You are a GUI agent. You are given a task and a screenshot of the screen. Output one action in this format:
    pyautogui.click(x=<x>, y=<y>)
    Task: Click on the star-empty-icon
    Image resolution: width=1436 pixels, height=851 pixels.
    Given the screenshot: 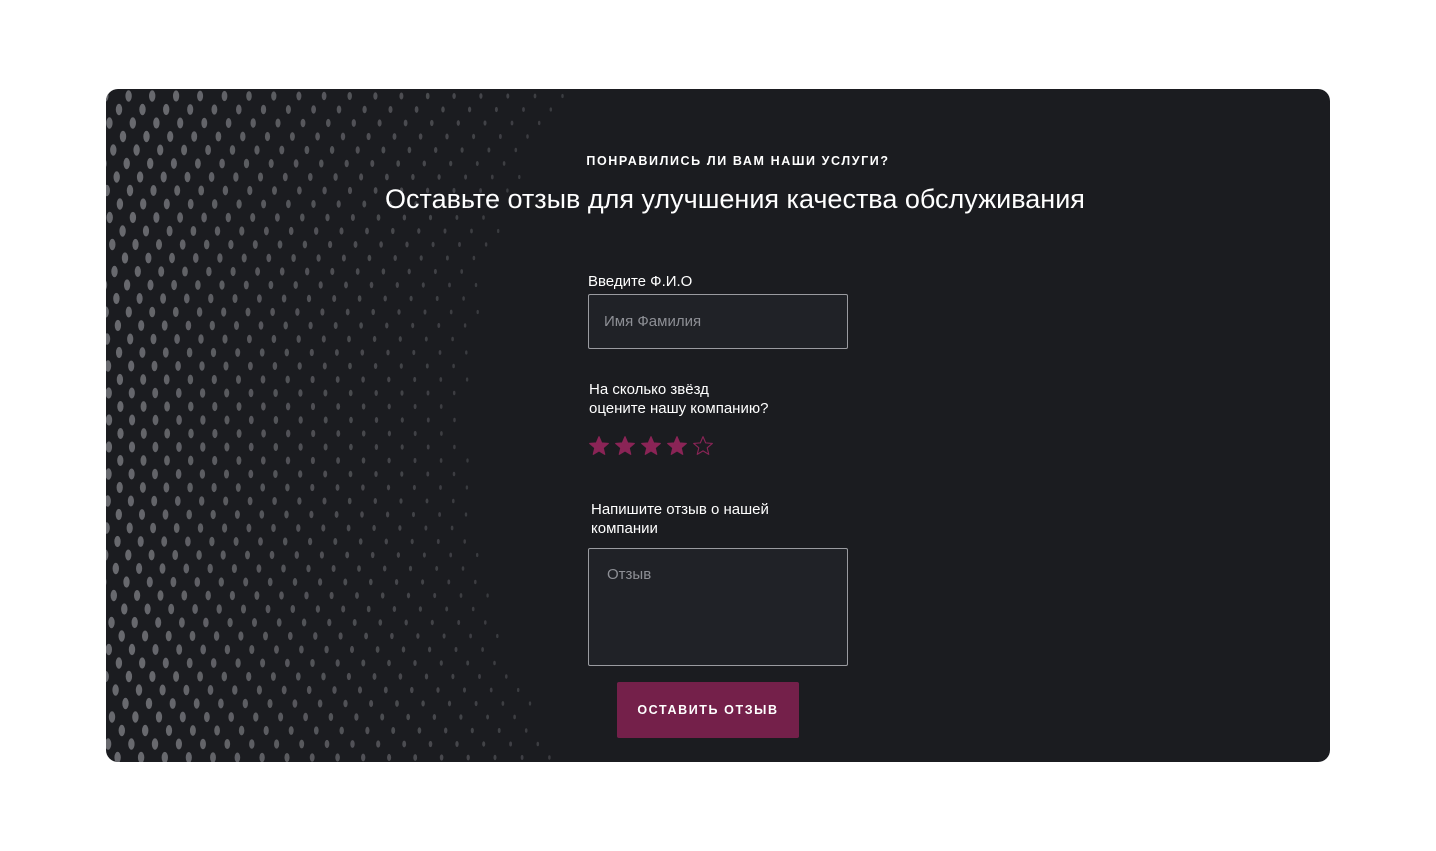 What is the action you would take?
    pyautogui.click(x=703, y=446)
    